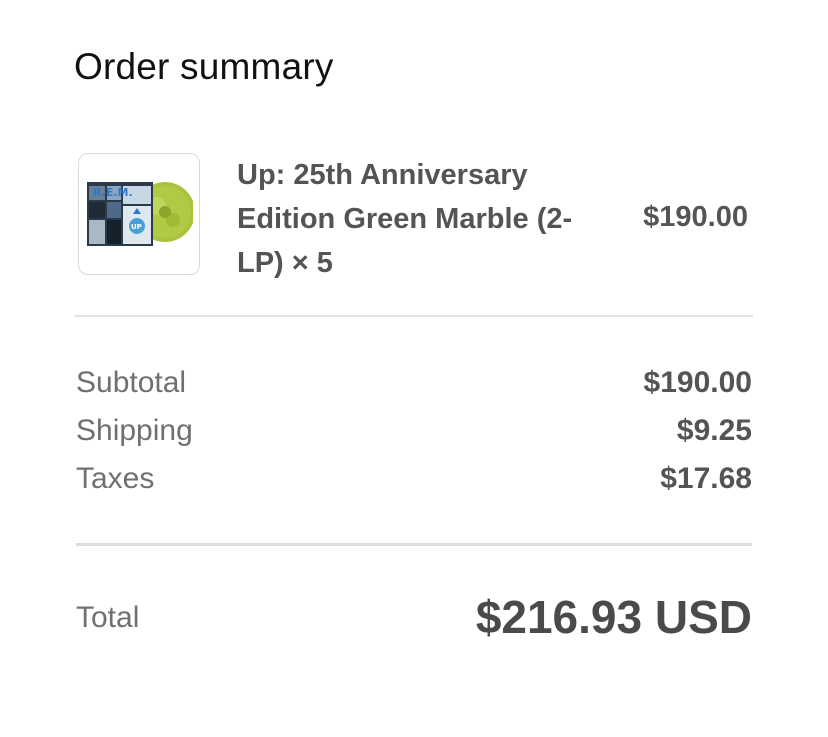 The image size is (828, 737). I want to click on subtotal-label: Subtotal, so click(131, 382).